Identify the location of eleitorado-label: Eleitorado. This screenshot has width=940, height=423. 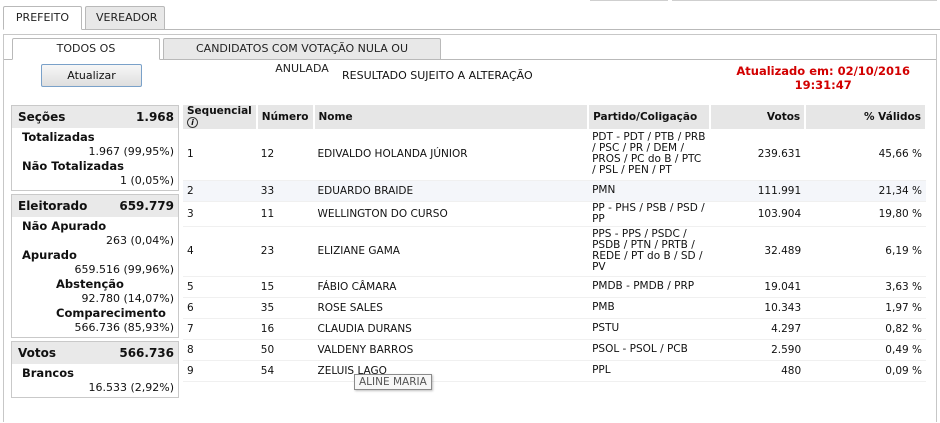
(53, 206).